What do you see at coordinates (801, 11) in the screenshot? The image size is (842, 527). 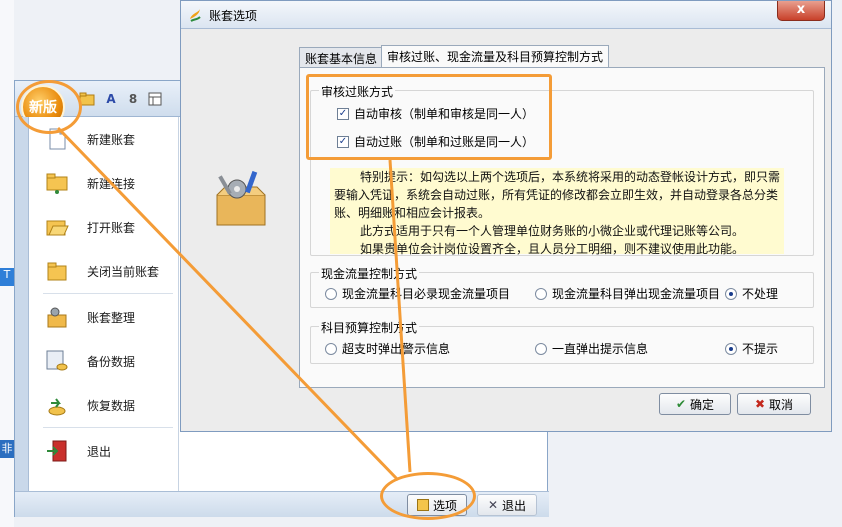 I see `close-button: x` at bounding box center [801, 11].